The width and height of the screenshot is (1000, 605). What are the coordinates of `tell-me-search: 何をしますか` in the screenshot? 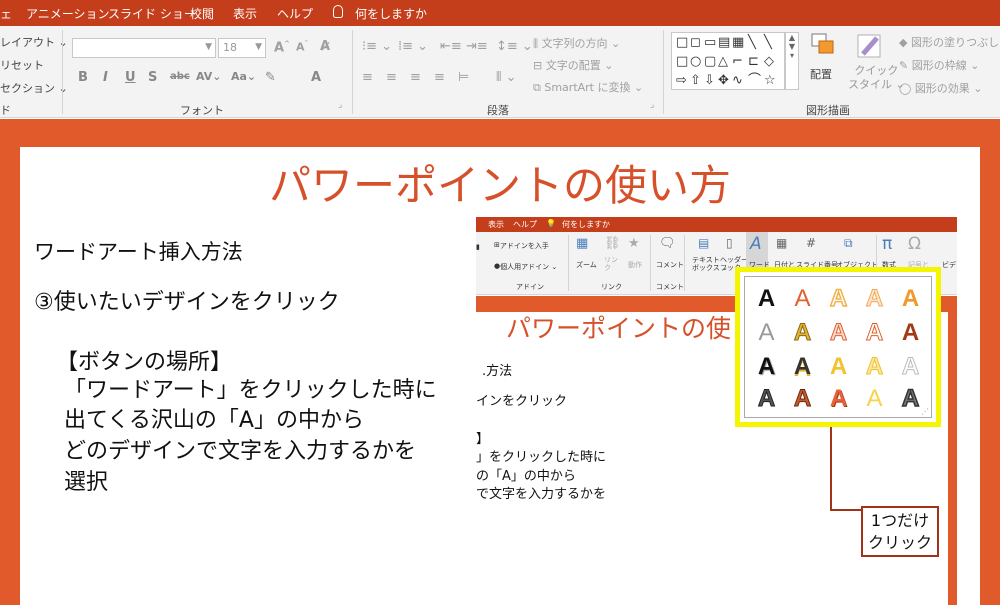 It's located at (391, 13).